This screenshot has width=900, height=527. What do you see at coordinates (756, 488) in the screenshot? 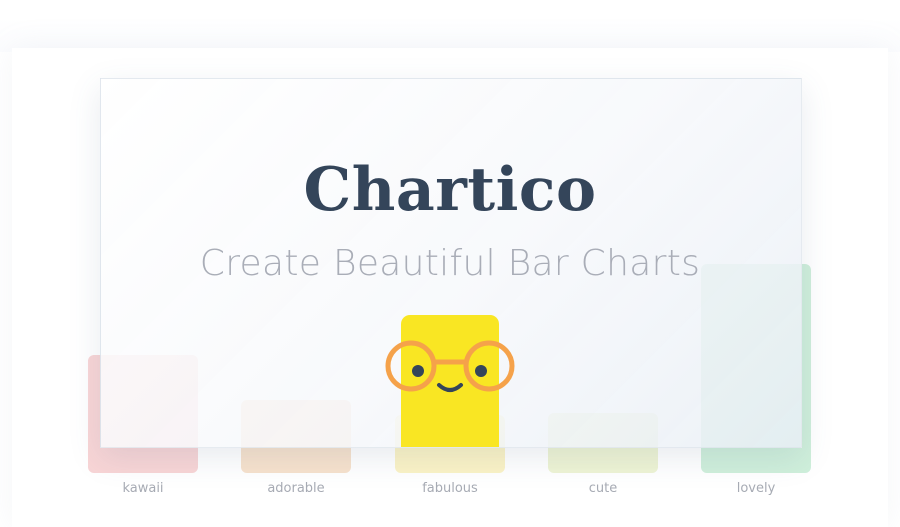
I see `bar-label-lovely: lovely` at bounding box center [756, 488].